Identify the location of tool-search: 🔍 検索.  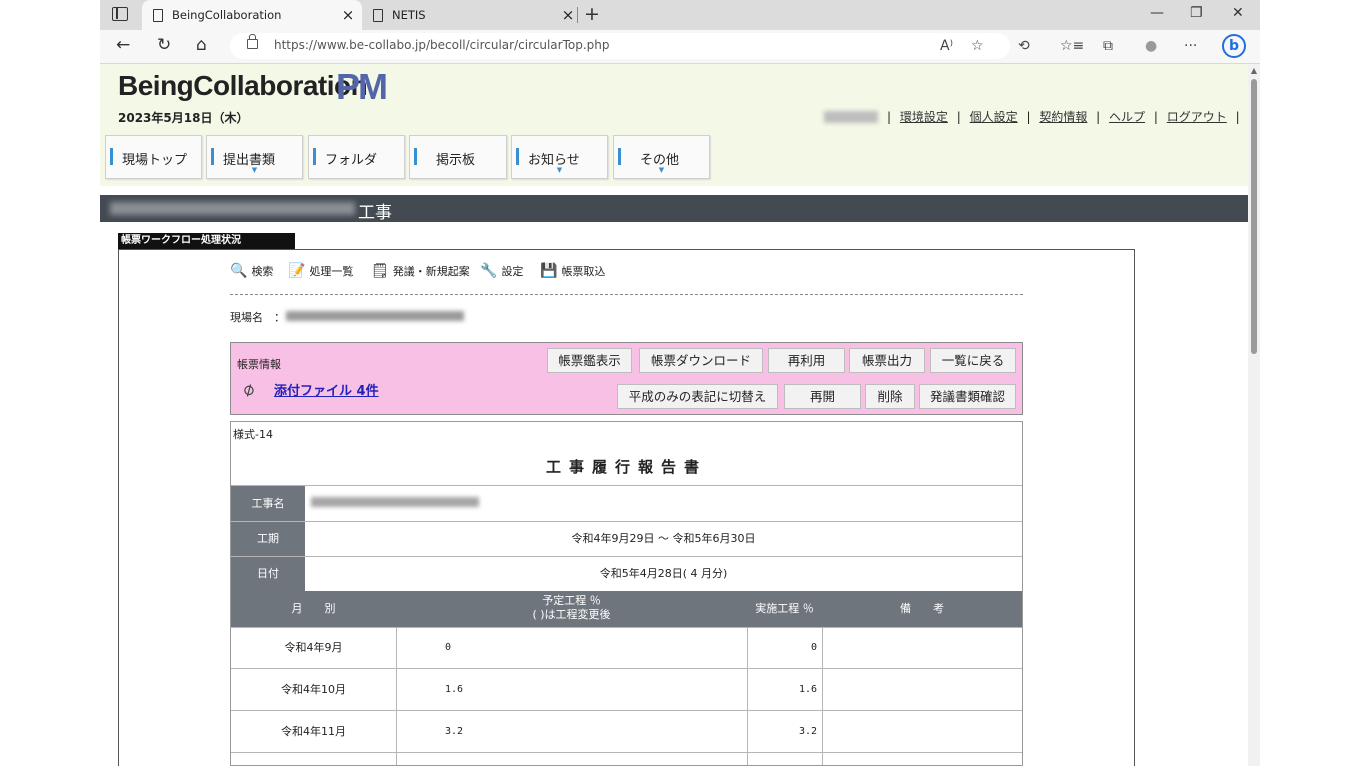
(251, 271).